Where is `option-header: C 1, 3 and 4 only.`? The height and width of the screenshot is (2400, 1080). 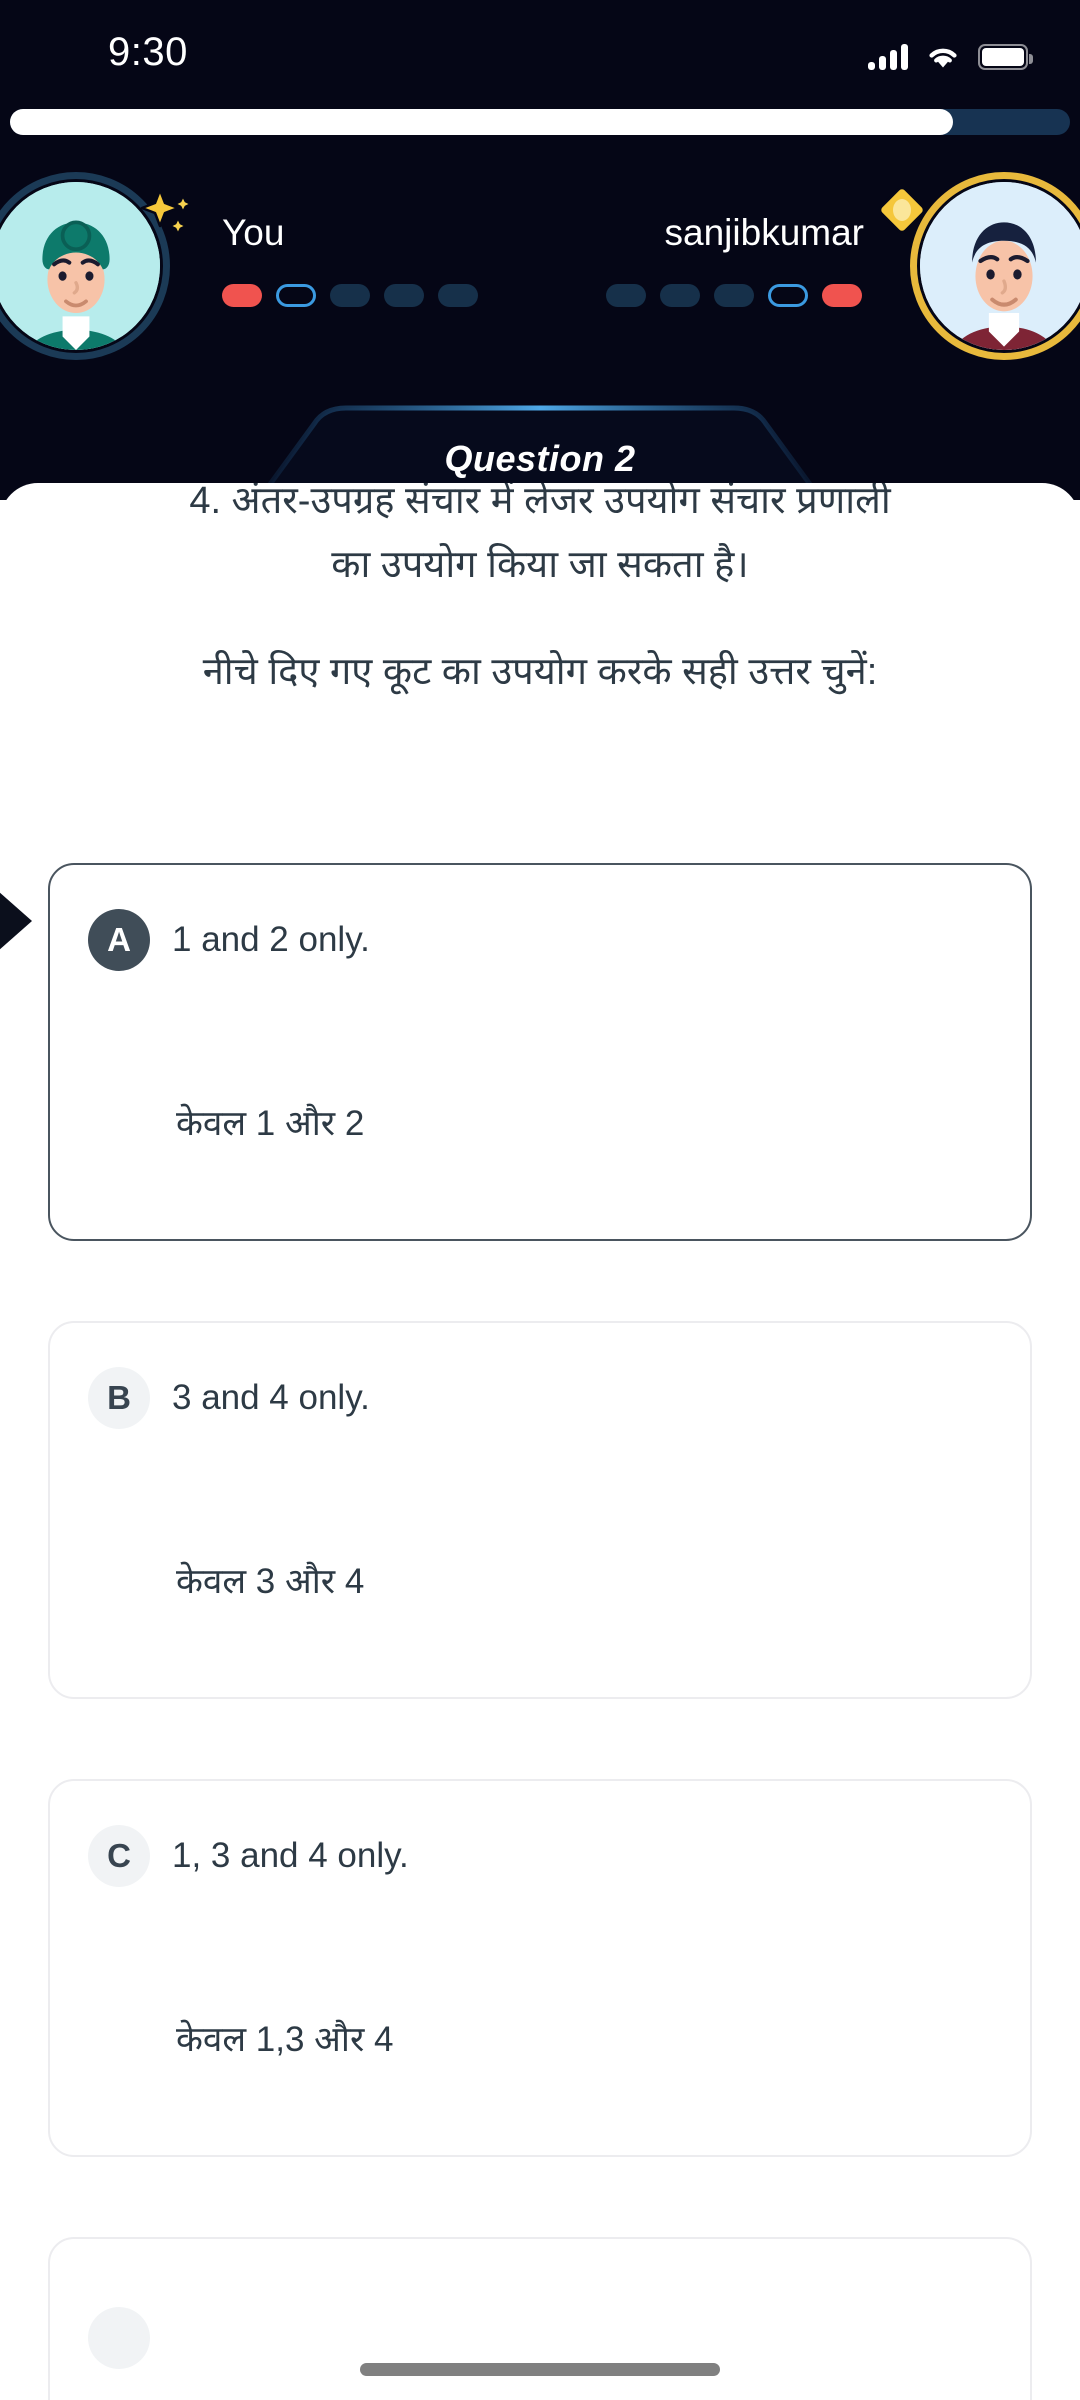
option-header: C 1, 3 and 4 only. is located at coordinates (248, 1856).